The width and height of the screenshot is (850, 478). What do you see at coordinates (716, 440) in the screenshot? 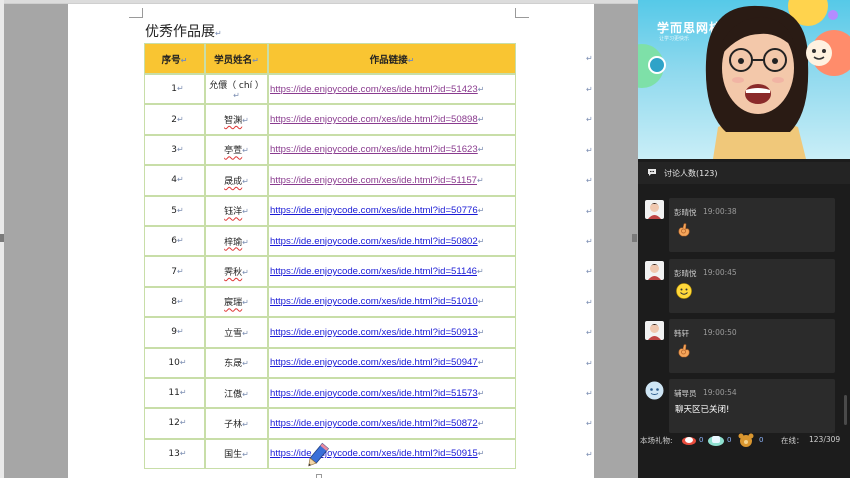
I see `gift-cup-icon` at bounding box center [716, 440].